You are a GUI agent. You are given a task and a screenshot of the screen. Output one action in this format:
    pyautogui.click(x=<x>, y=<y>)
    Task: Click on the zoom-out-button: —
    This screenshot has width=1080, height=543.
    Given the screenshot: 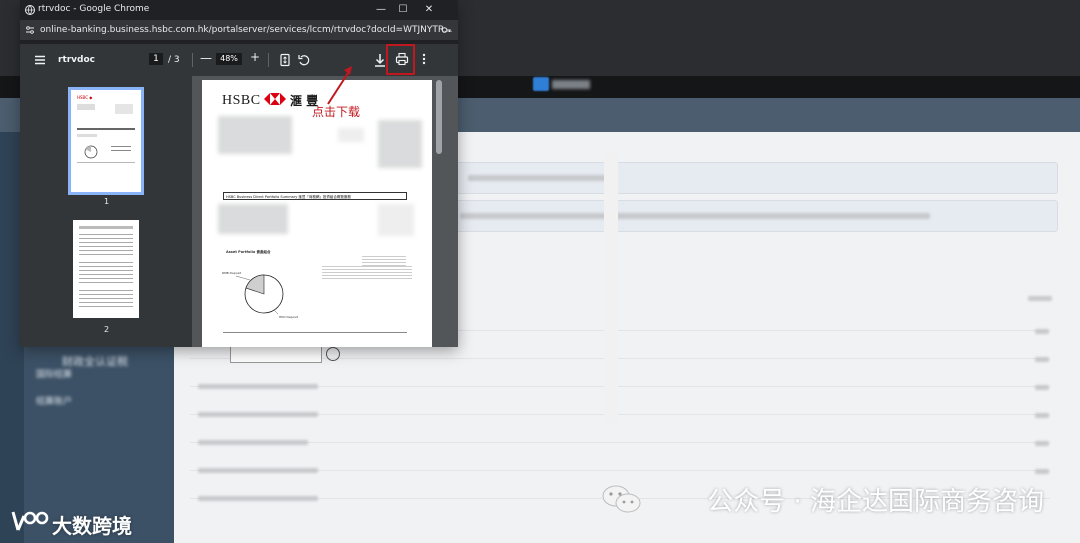 What is the action you would take?
    pyautogui.click(x=206, y=58)
    